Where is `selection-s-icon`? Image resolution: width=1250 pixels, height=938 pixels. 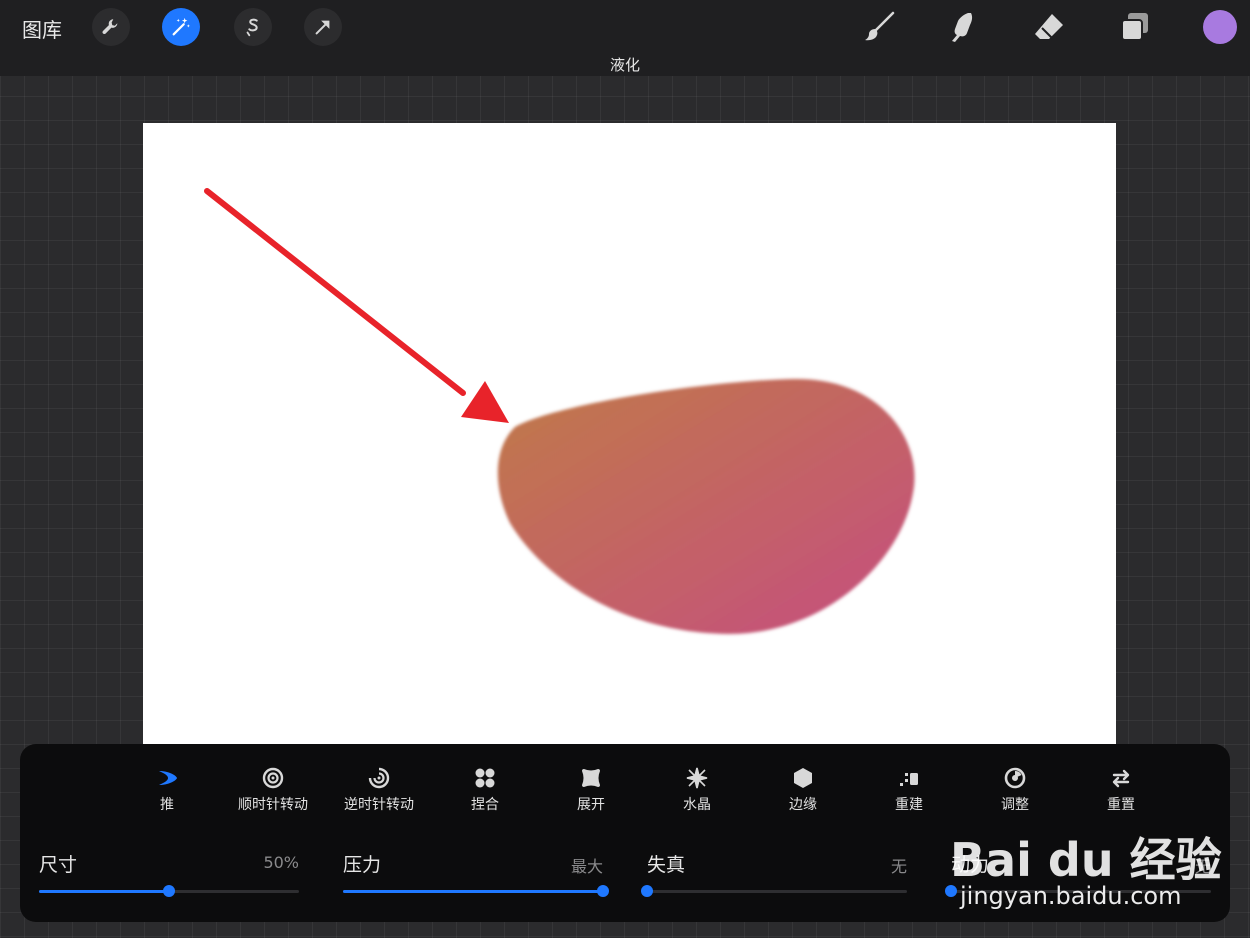 selection-s-icon is located at coordinates (252, 27).